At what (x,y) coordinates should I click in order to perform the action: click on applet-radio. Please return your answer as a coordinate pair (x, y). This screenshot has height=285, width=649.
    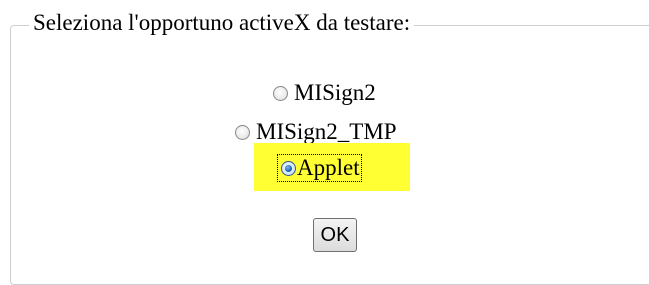
    Looking at the image, I should click on (288, 168).